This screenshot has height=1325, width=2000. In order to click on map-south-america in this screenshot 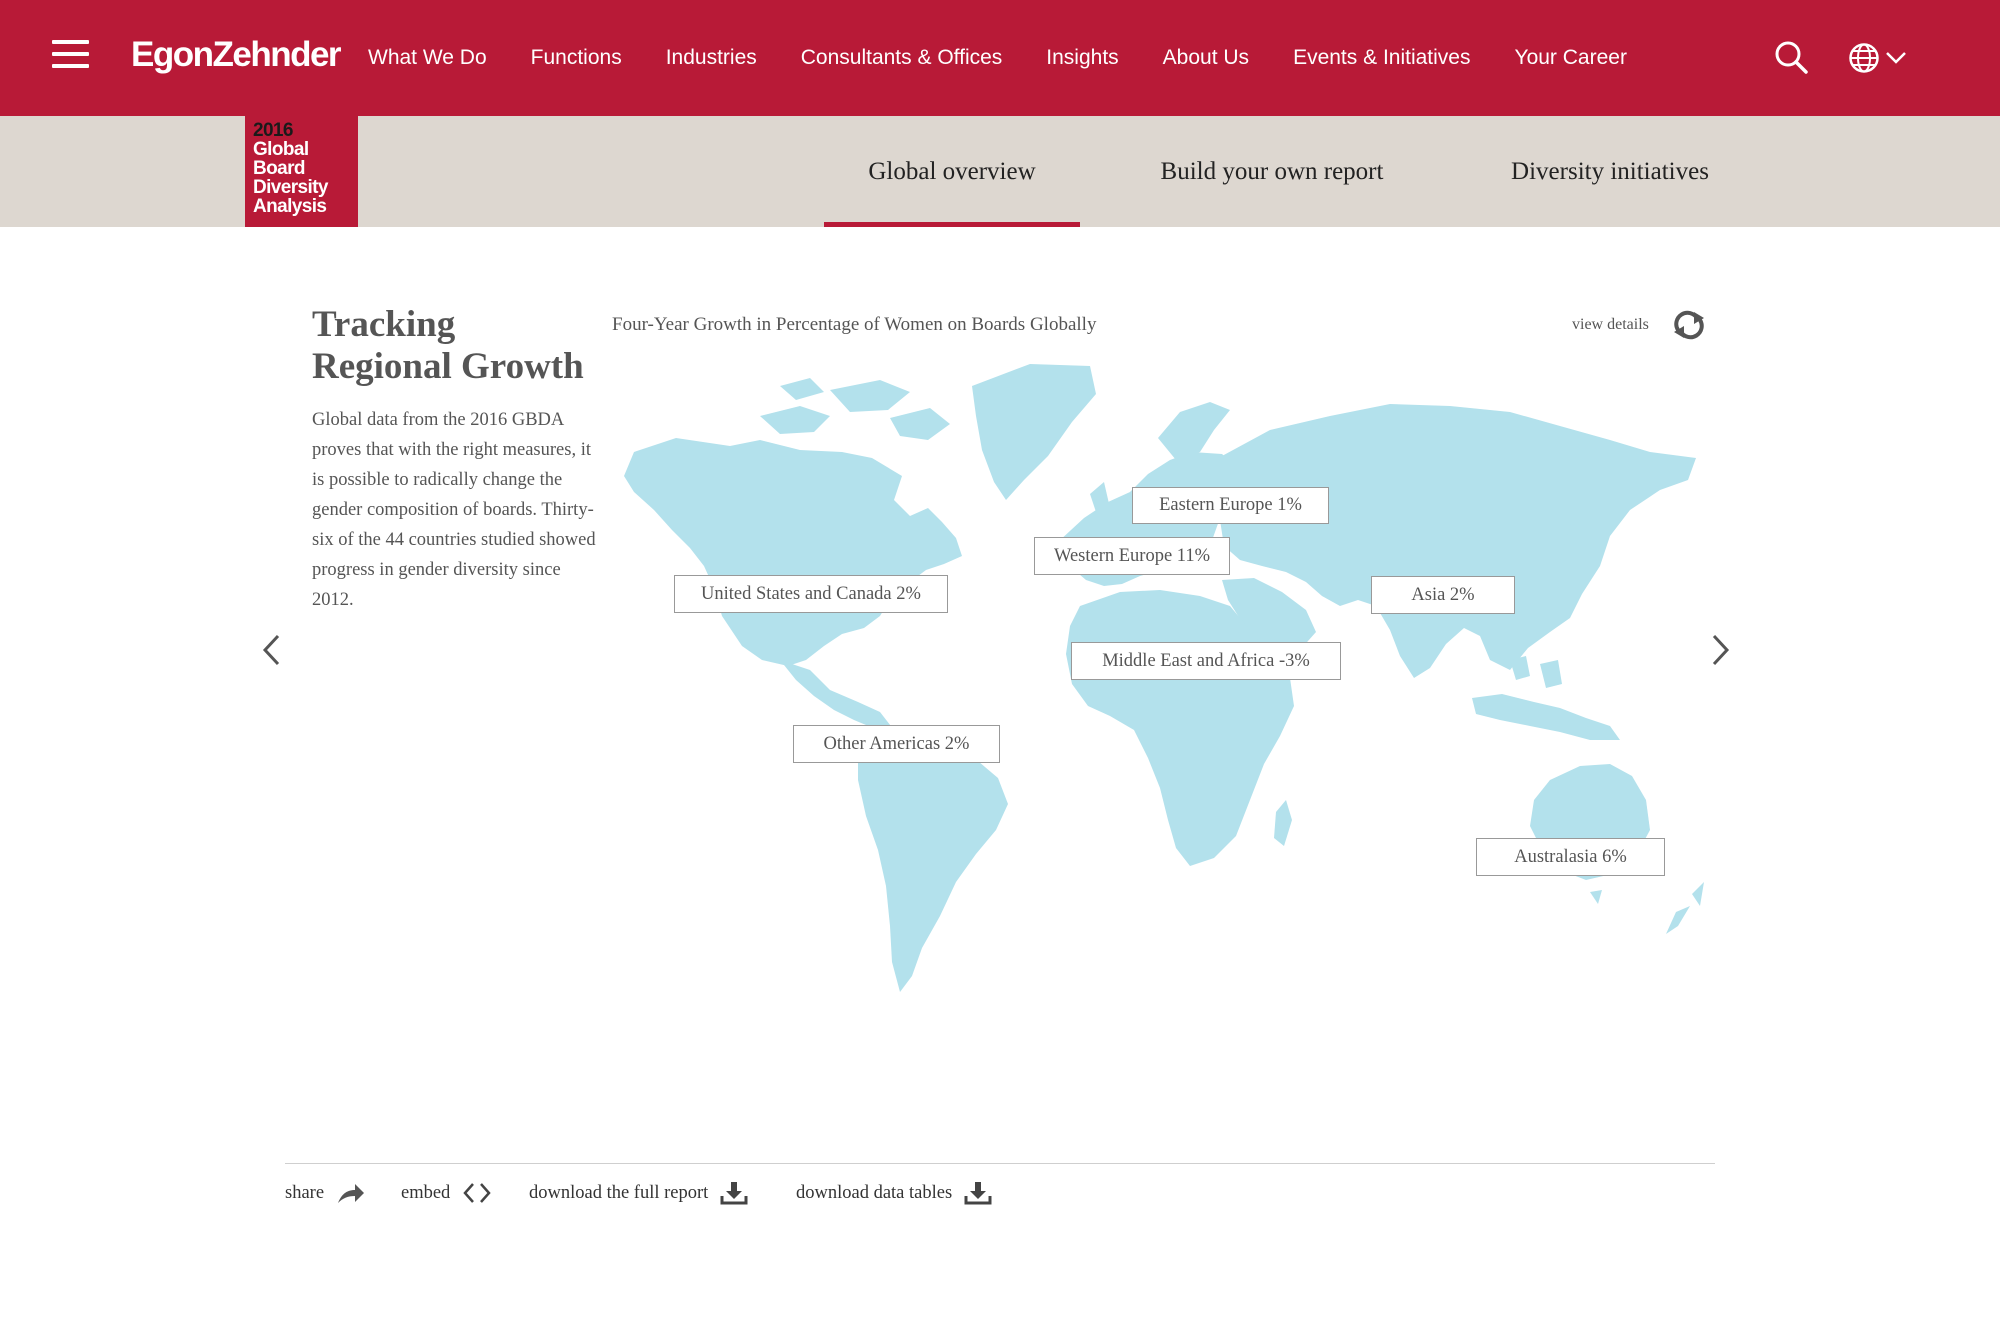, I will do `click(933, 859)`.